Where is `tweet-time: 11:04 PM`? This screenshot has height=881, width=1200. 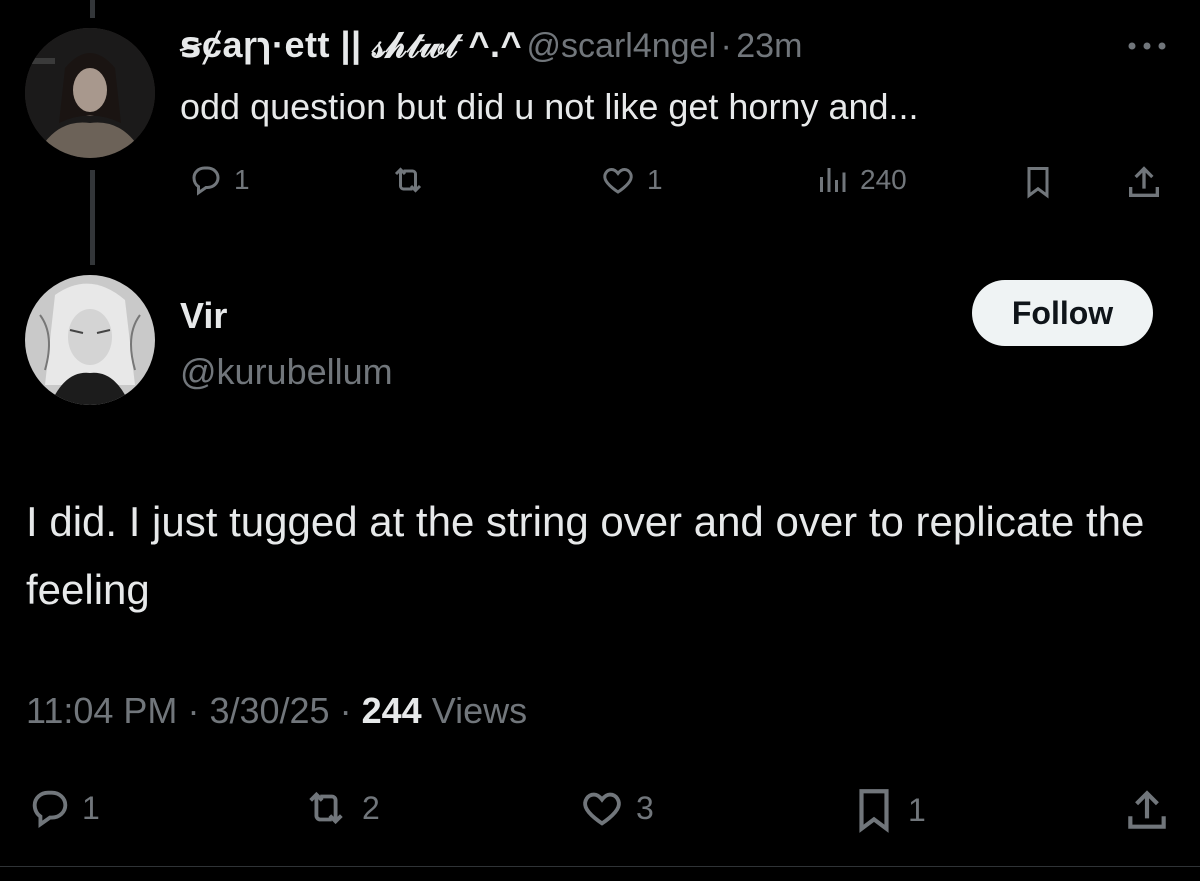 tweet-time: 11:04 PM is located at coordinates (101, 710).